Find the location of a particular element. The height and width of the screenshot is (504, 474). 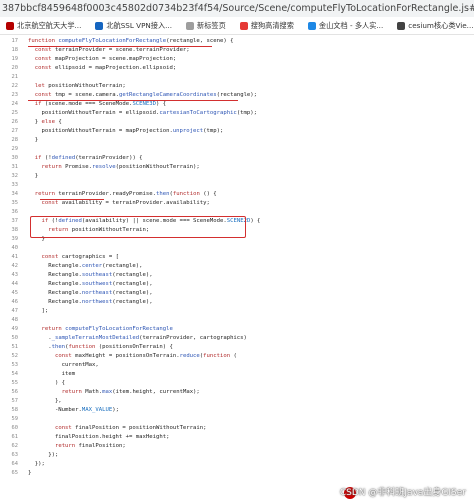

line-number: 60 is located at coordinates (9, 428).